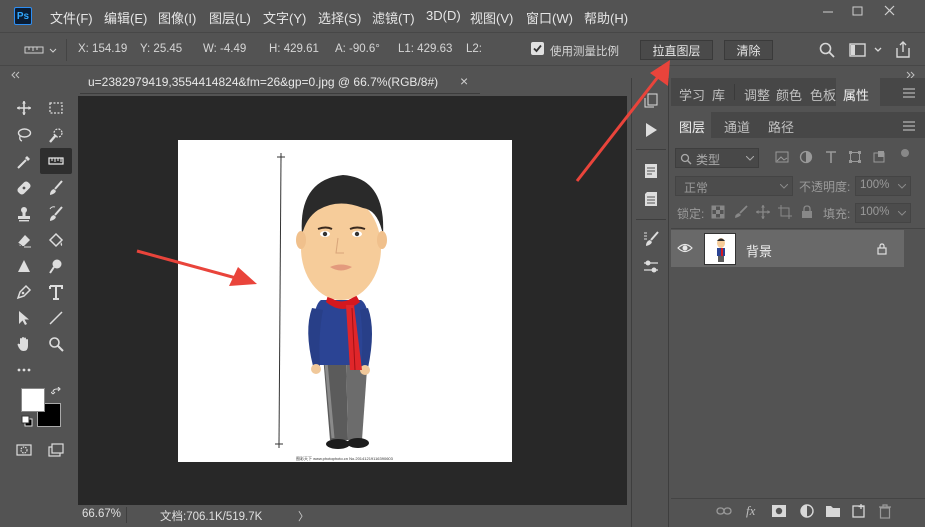 The image size is (925, 527). Describe the element at coordinates (56, 318) in the screenshot. I see `line-tool` at that location.